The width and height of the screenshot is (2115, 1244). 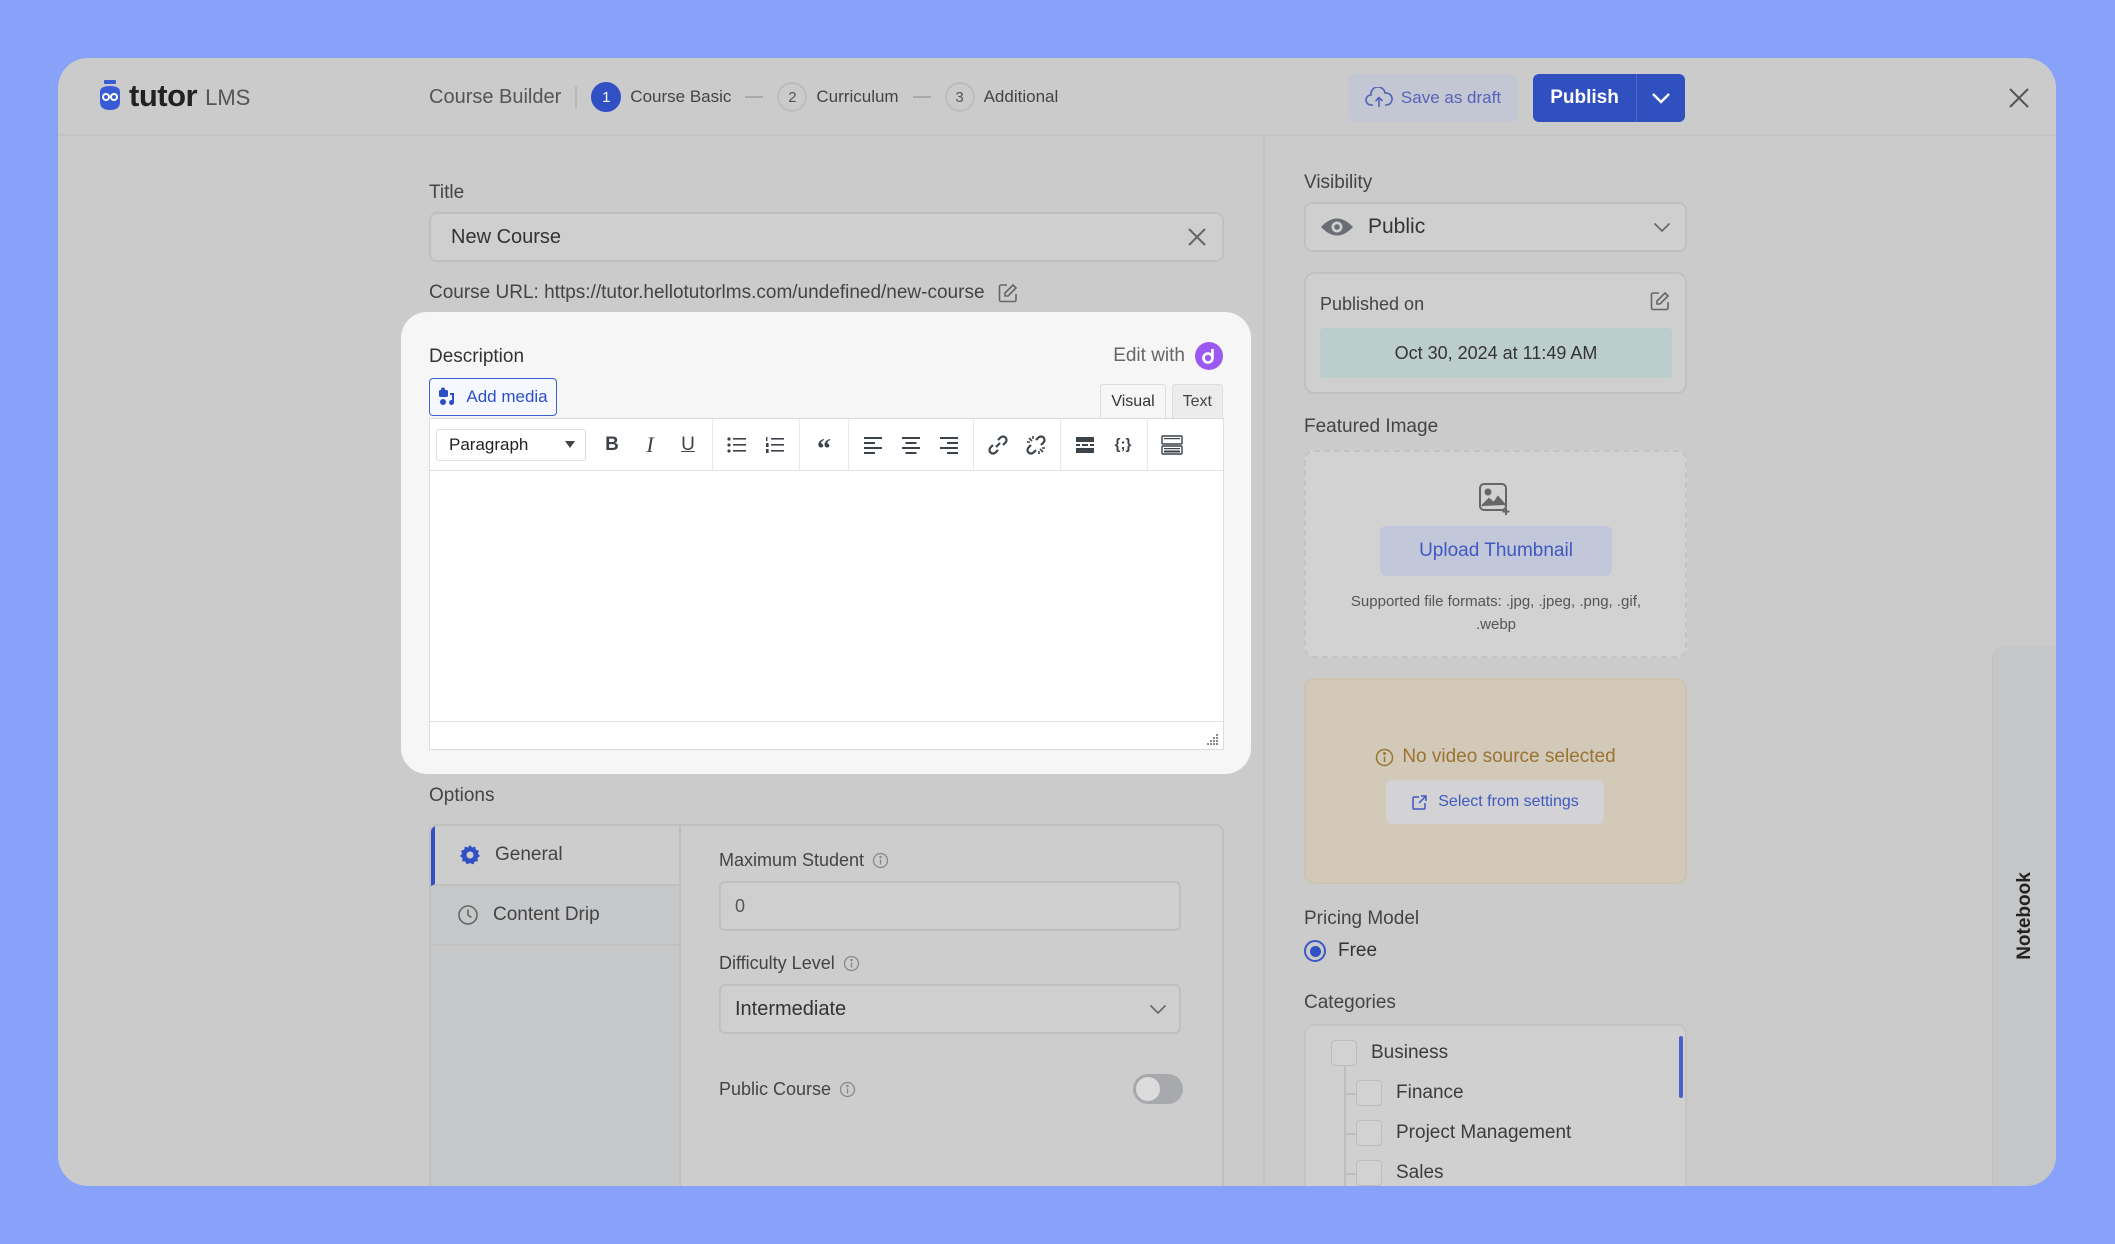 What do you see at coordinates (546, 914) in the screenshot?
I see `options-tab-label: Content Drip` at bounding box center [546, 914].